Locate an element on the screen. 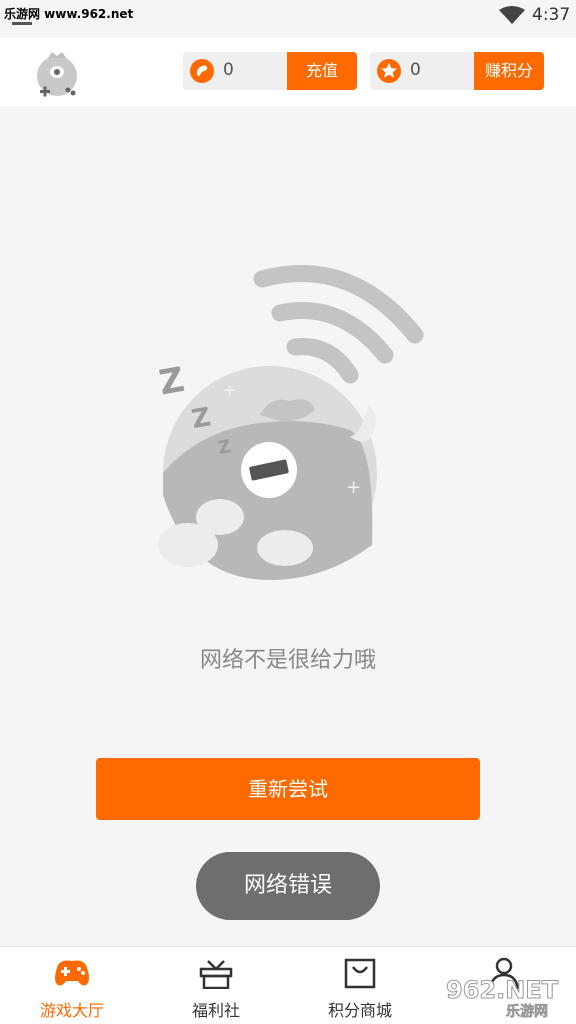 This screenshot has width=576, height=1024. star-icon is located at coordinates (389, 71).